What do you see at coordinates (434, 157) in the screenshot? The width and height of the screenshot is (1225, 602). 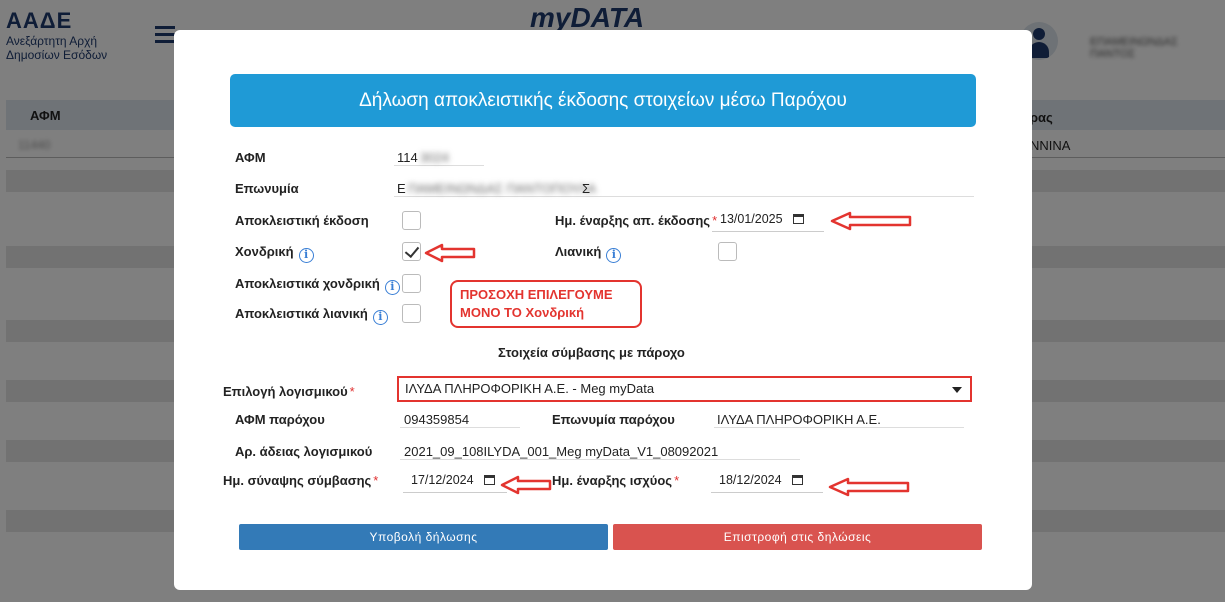 I see `afm-value-redacted: 3024` at bounding box center [434, 157].